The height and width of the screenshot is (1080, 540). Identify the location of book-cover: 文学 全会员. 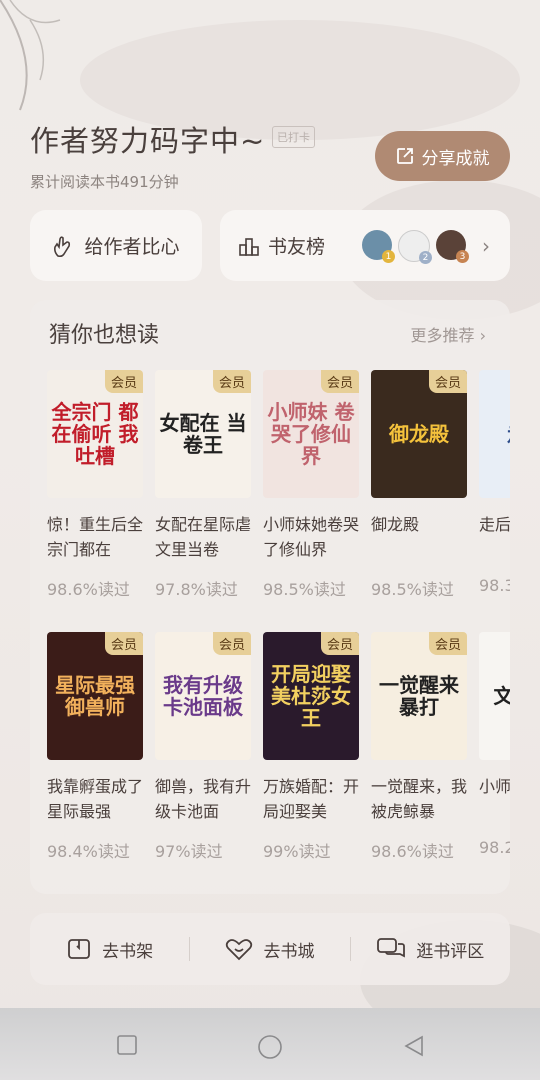
(494, 696).